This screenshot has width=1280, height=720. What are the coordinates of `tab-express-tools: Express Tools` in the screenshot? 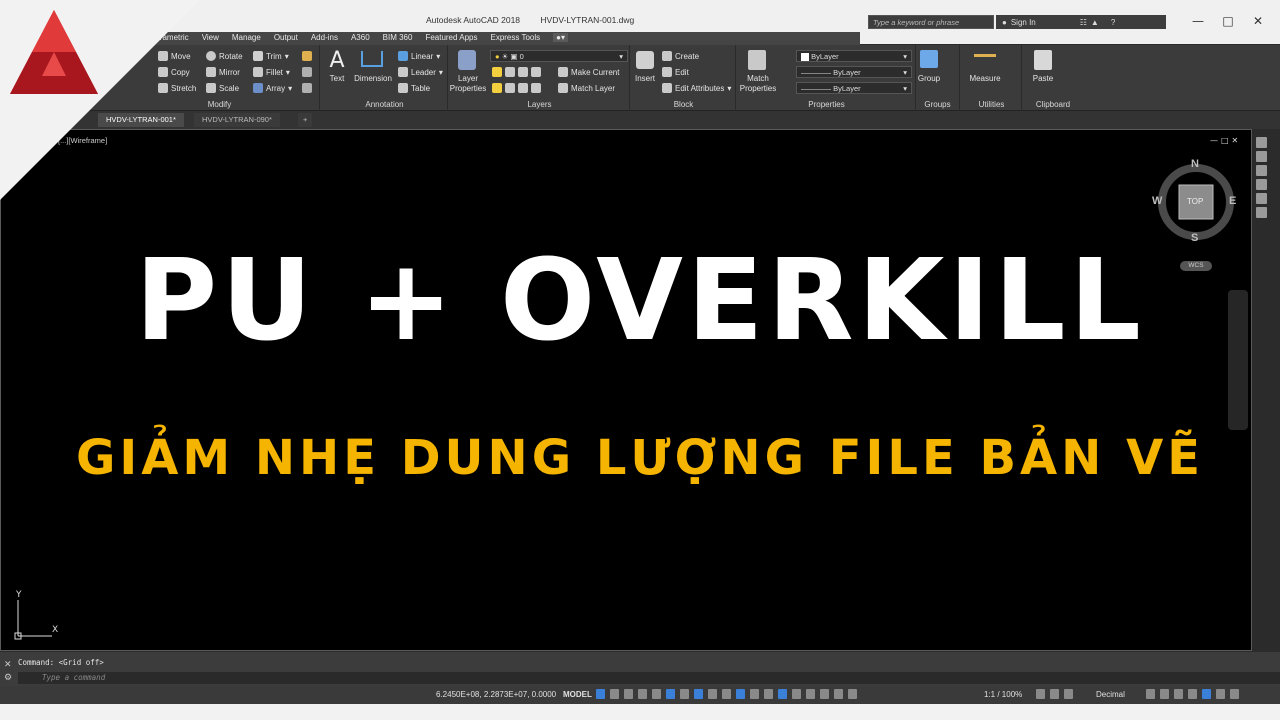 It's located at (515, 37).